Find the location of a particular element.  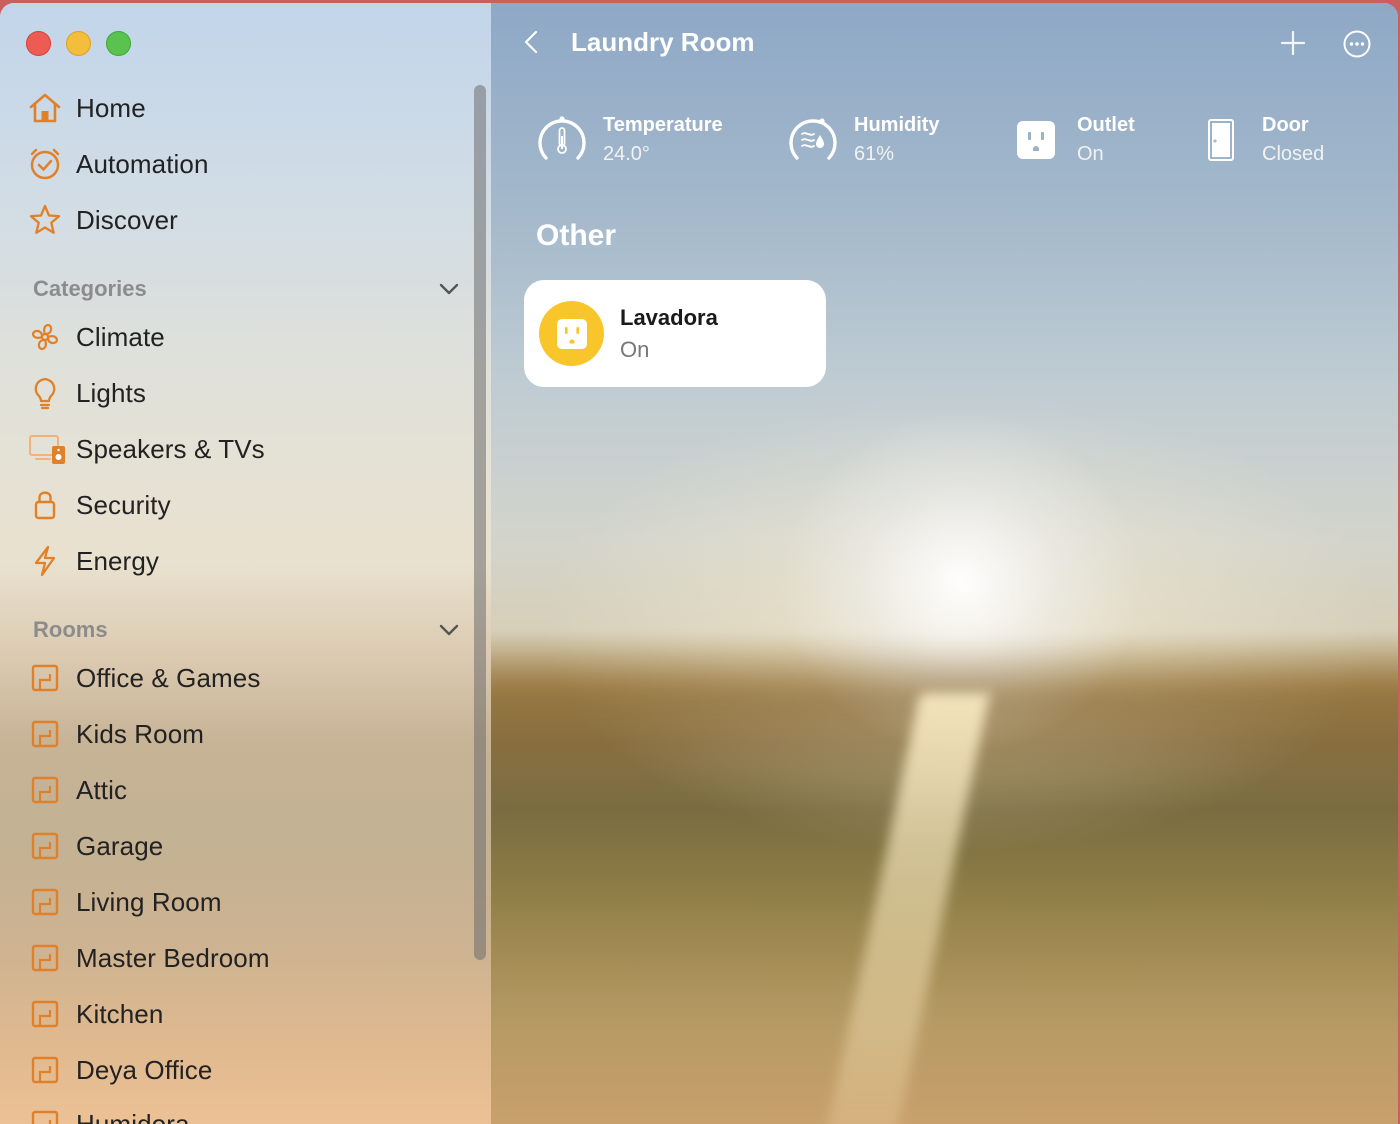

status-value: 61% is located at coordinates (874, 154).